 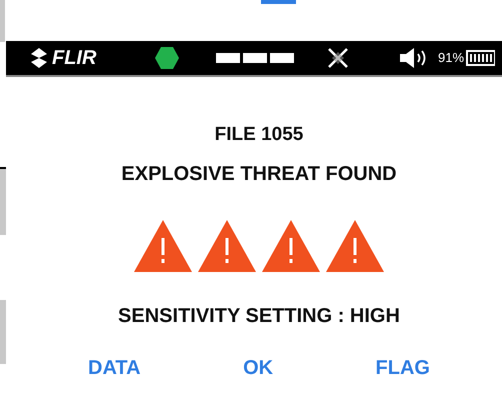 I want to click on sensitivity-setting: SENSITIVITY SETTING : HIGH, so click(x=259, y=316).